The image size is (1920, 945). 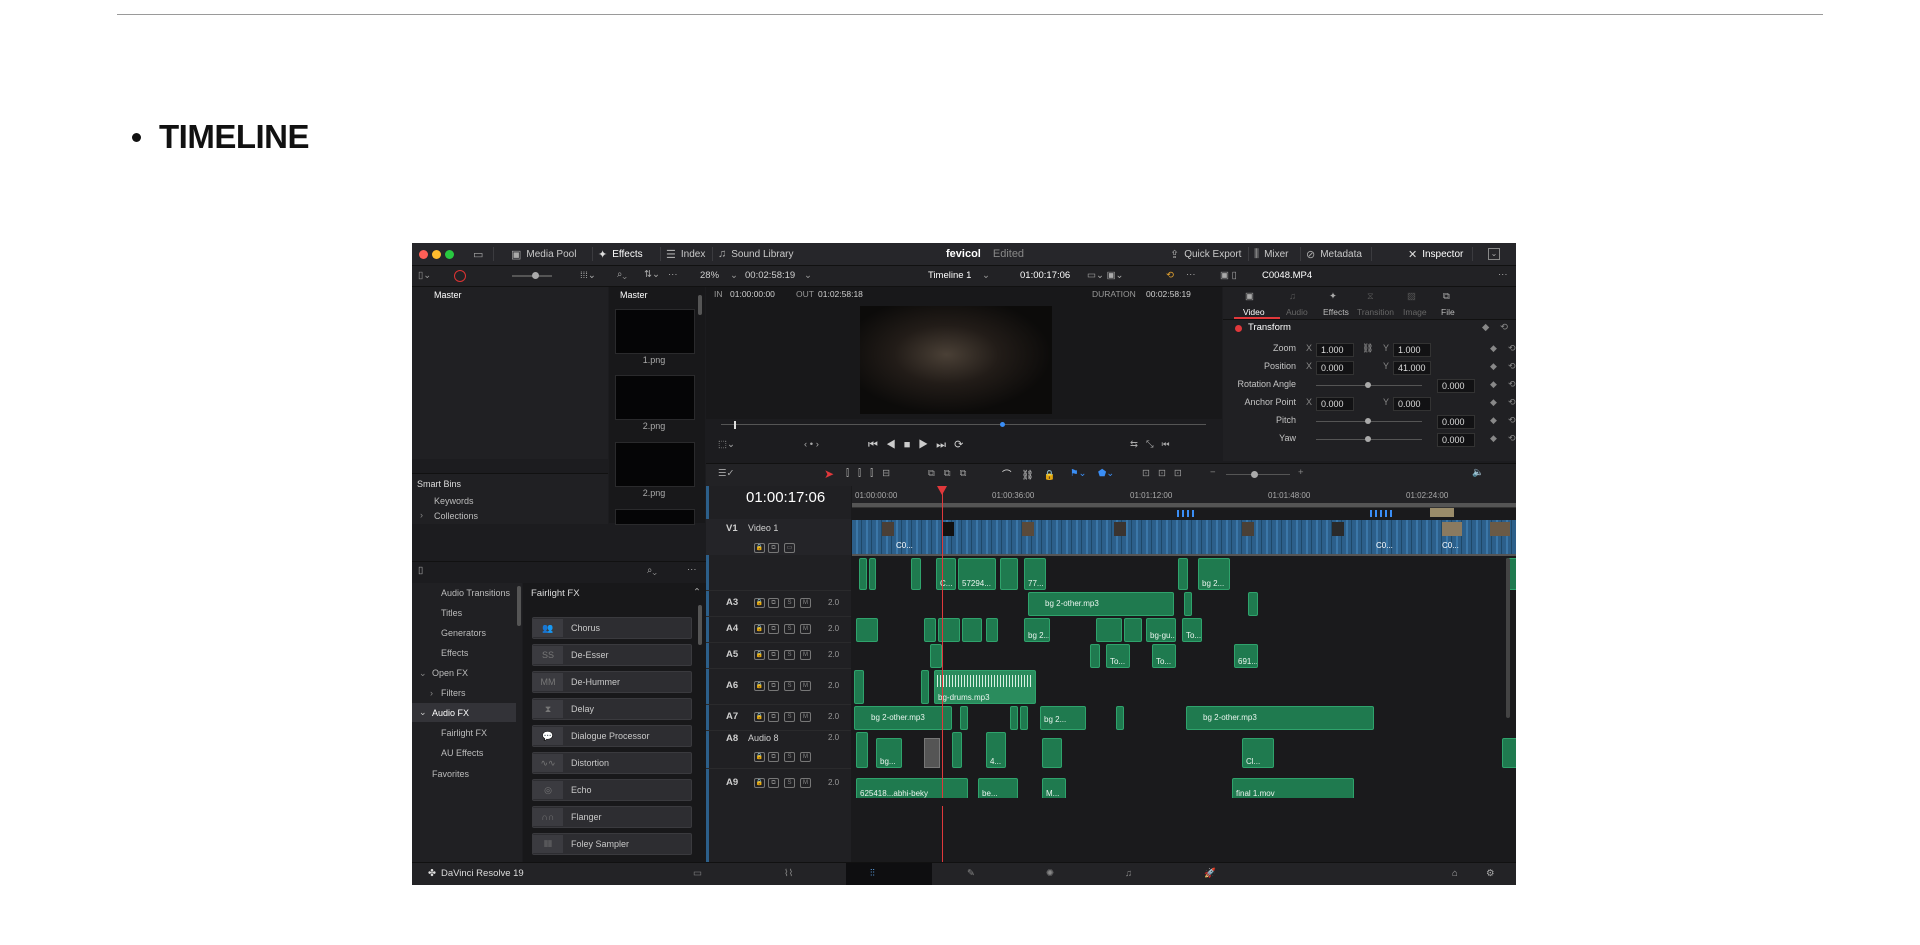 What do you see at coordinates (1050, 873) in the screenshot?
I see `color-page-icon: ✺` at bounding box center [1050, 873].